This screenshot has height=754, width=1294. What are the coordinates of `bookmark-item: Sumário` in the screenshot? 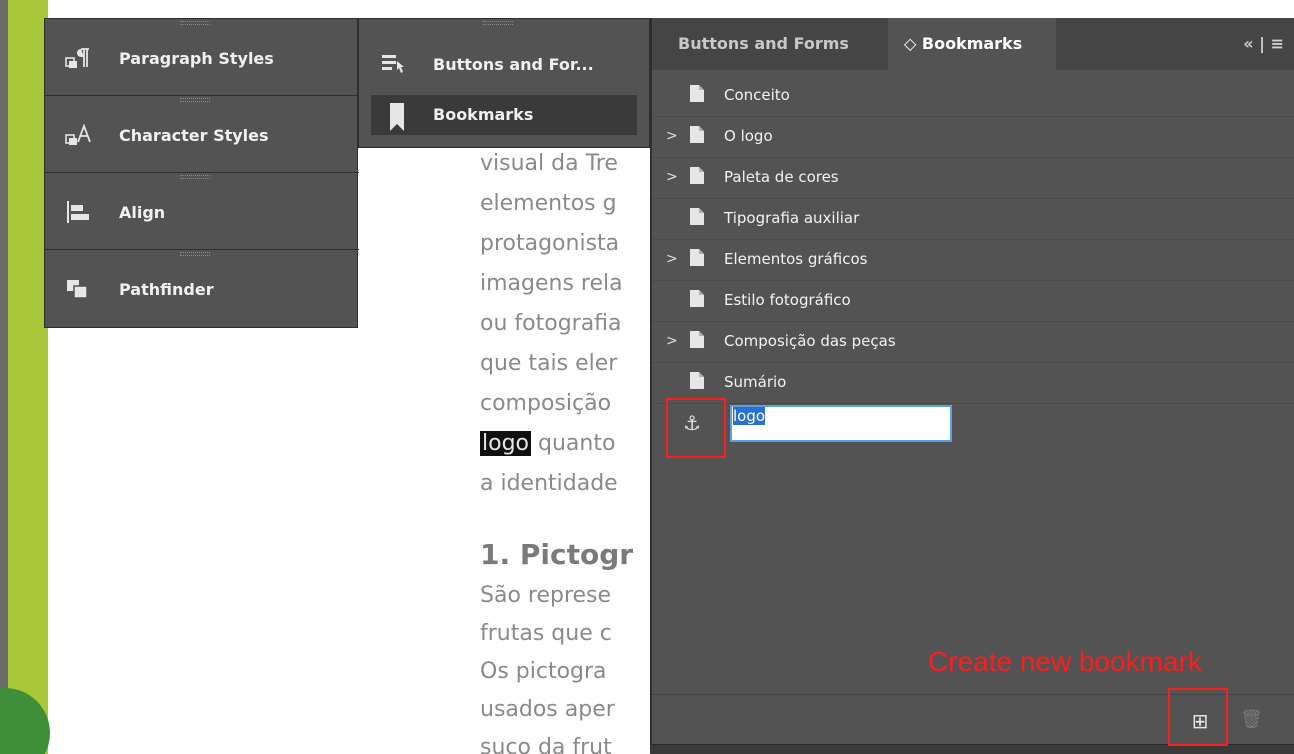 It's located at (973, 383).